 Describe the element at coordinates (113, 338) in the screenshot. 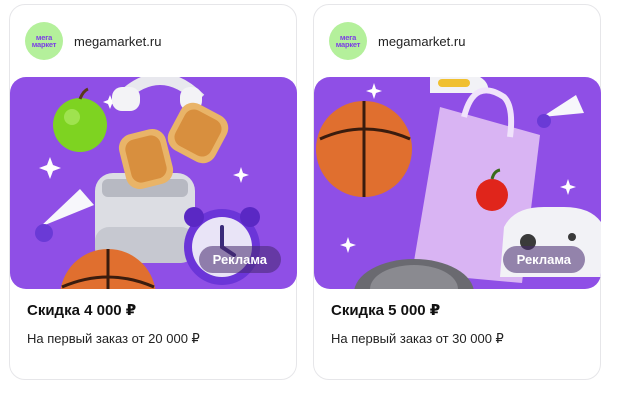

I see `ad-subtitle: На первый заказ от 20 000 ₽` at that location.